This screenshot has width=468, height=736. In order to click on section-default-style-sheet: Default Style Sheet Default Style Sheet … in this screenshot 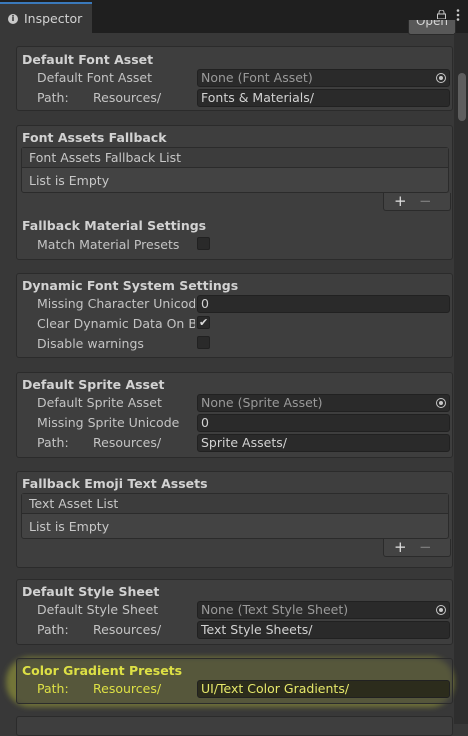, I will do `click(234, 612)`.